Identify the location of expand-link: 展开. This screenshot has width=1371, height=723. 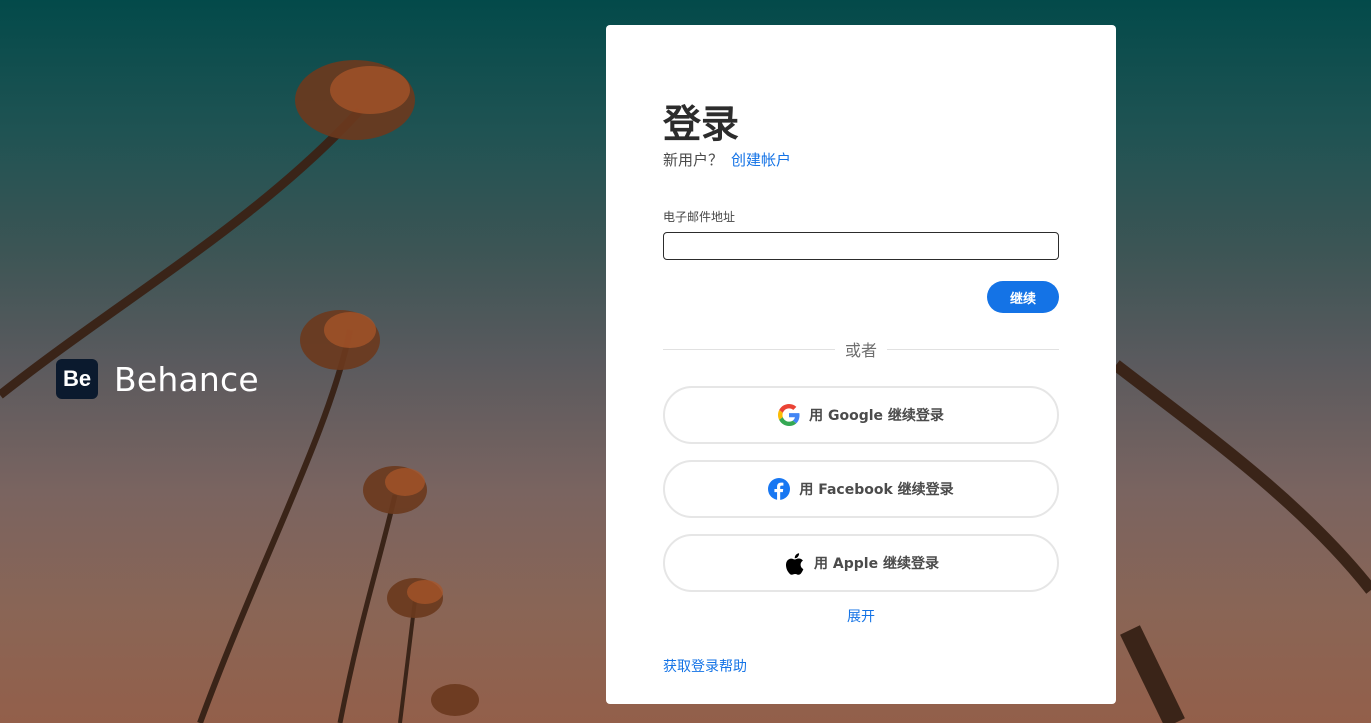
(861, 616).